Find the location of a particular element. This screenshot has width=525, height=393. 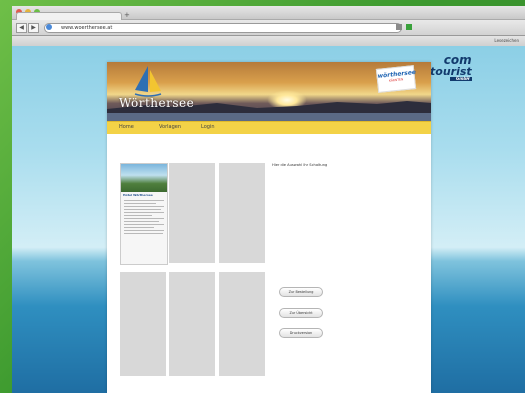

menu-item-vorlagen: Vorlagen is located at coordinates (170, 127).